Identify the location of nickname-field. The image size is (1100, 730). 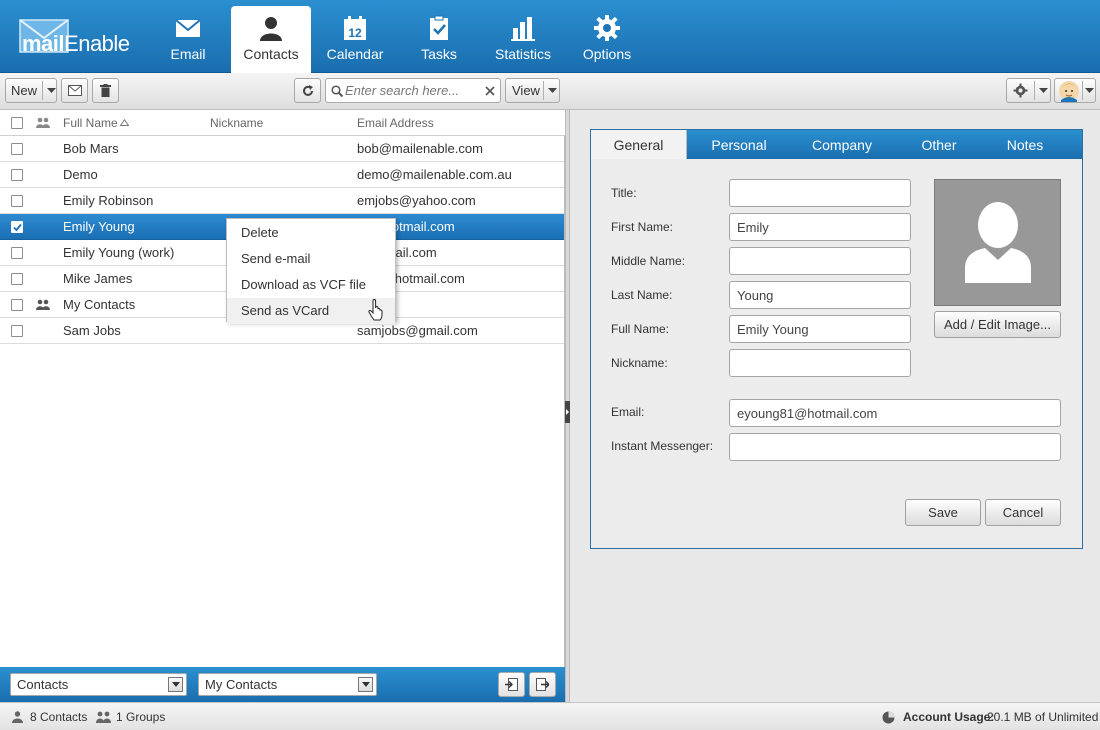
(820, 363).